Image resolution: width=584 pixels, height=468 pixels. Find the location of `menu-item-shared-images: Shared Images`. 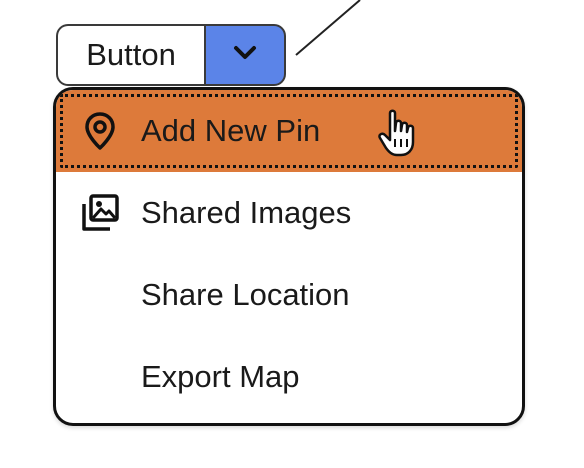

menu-item-shared-images: Shared Images is located at coordinates (289, 213).